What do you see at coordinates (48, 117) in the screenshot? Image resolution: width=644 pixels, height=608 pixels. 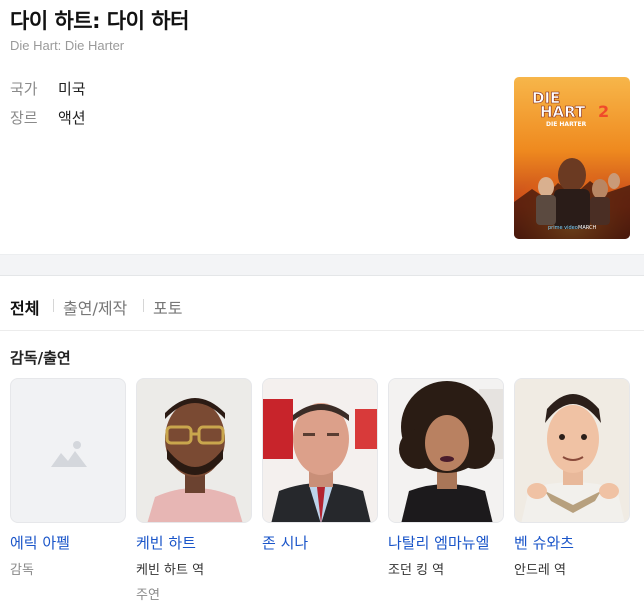 I see `info-row-genre: 장르 액션` at bounding box center [48, 117].